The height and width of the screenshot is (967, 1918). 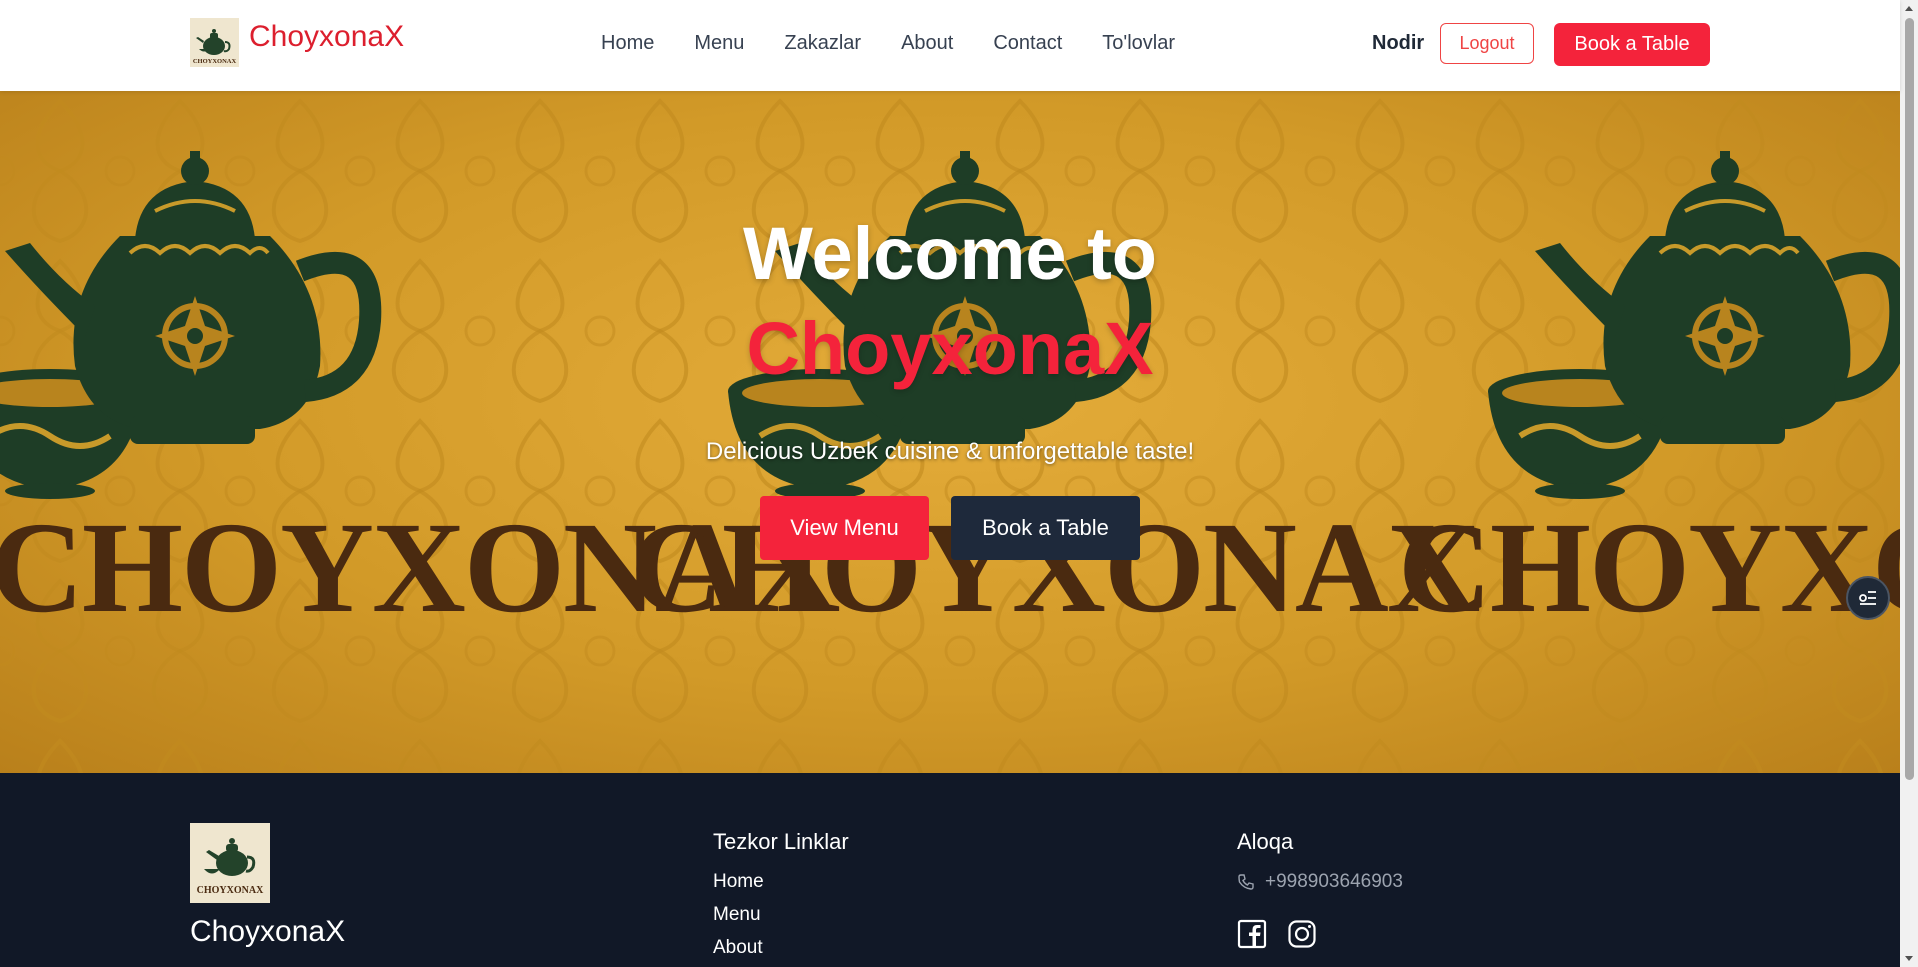 I want to click on nav-home: Home, so click(x=627, y=43).